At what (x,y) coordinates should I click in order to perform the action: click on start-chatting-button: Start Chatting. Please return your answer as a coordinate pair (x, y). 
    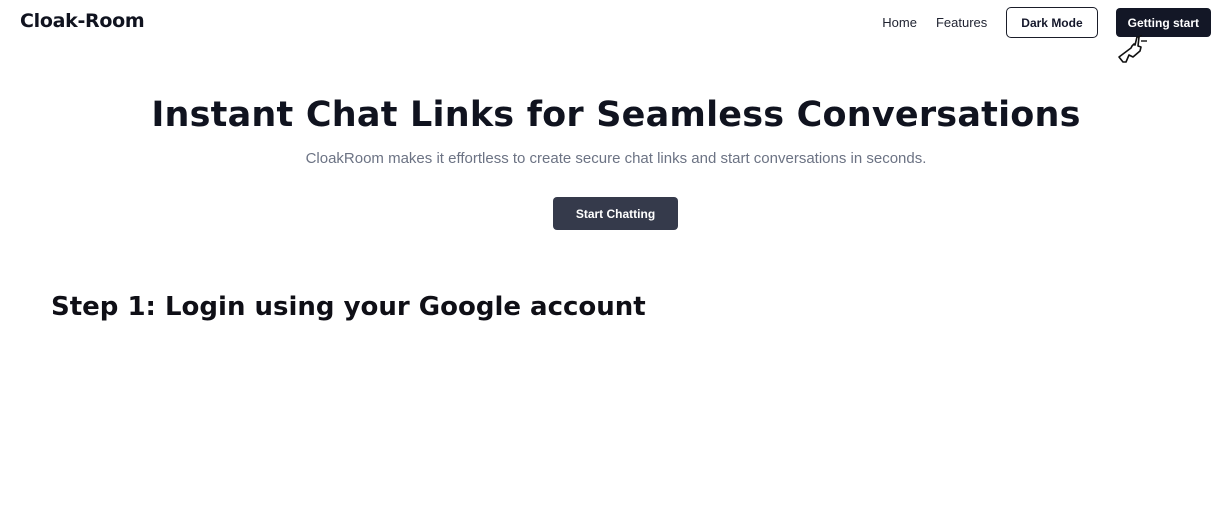
    Looking at the image, I should click on (615, 213).